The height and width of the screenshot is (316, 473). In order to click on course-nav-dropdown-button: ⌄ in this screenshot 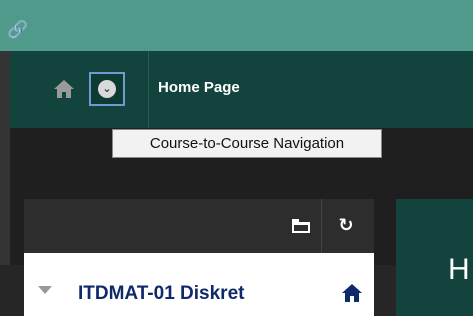, I will do `click(107, 89)`.